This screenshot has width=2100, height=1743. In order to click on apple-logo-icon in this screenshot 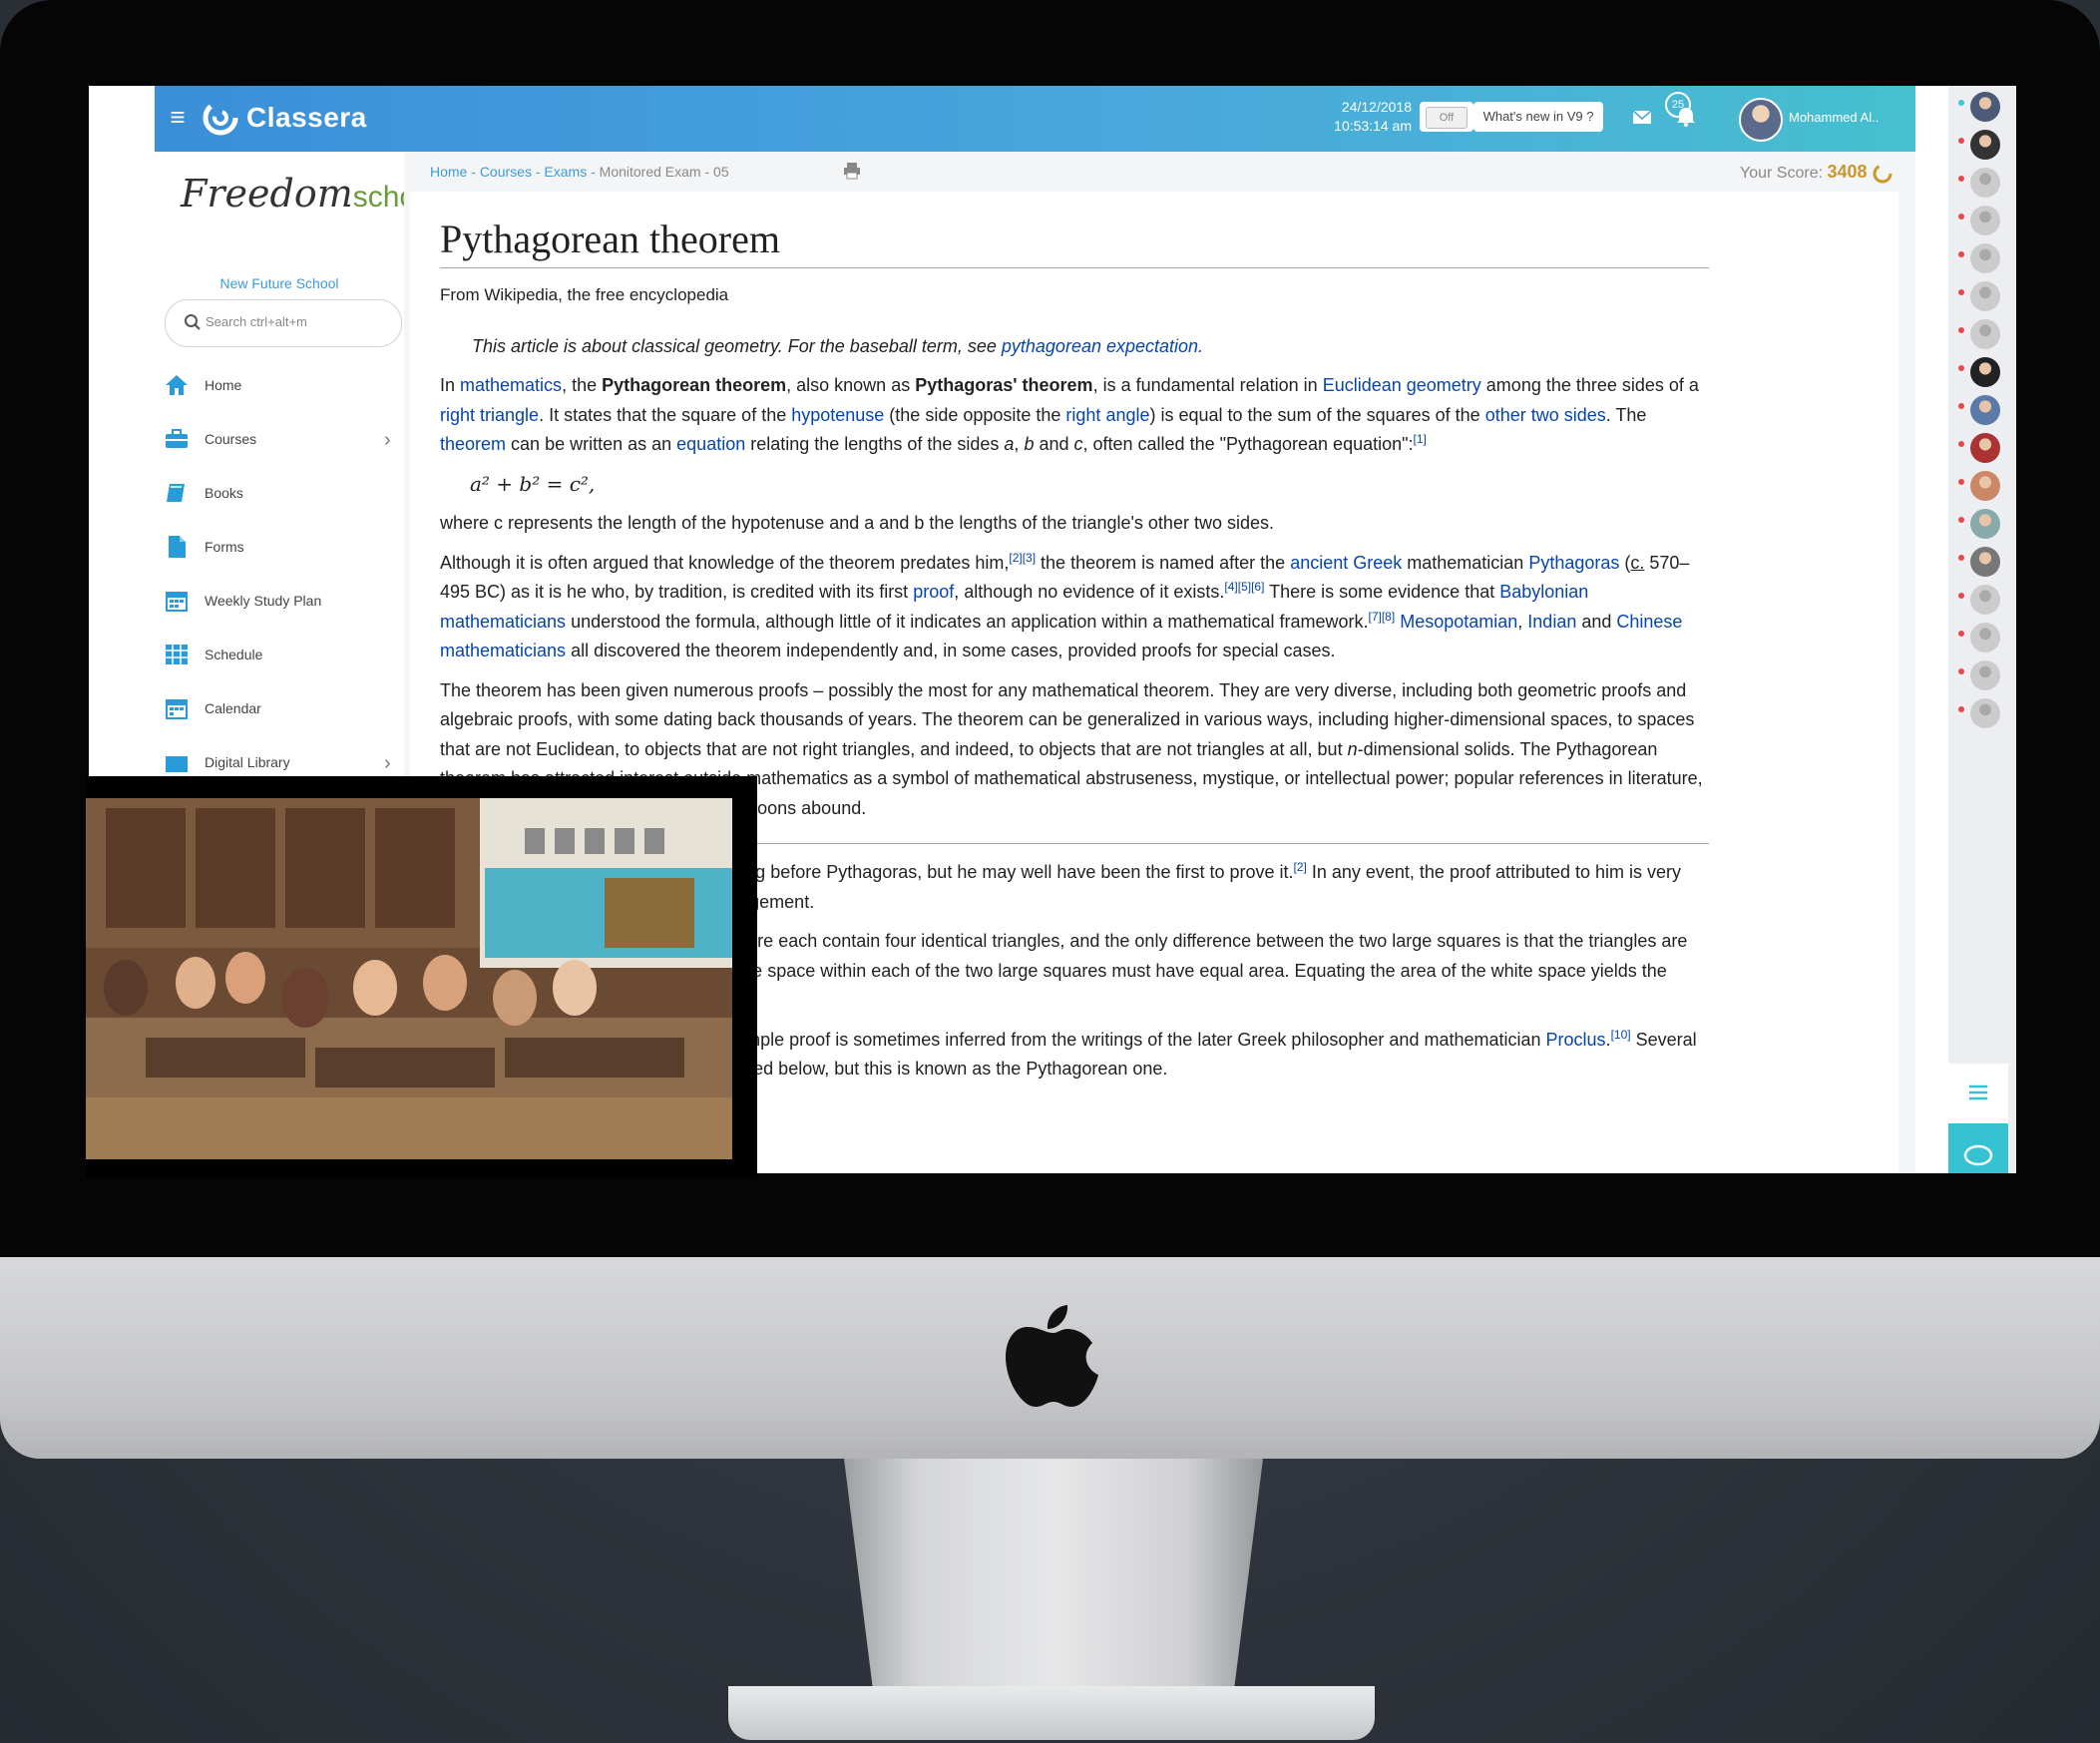, I will do `click(1052, 1356)`.